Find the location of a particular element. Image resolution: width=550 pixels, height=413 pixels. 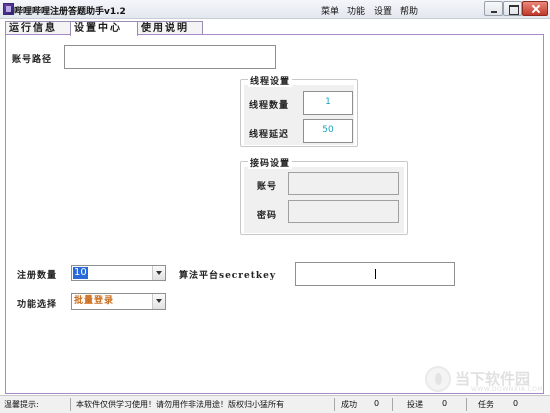

status-tip-text: 本软件仅供学习使用！请勿用作非法用途！版权归小猛所有 is located at coordinates (180, 404).